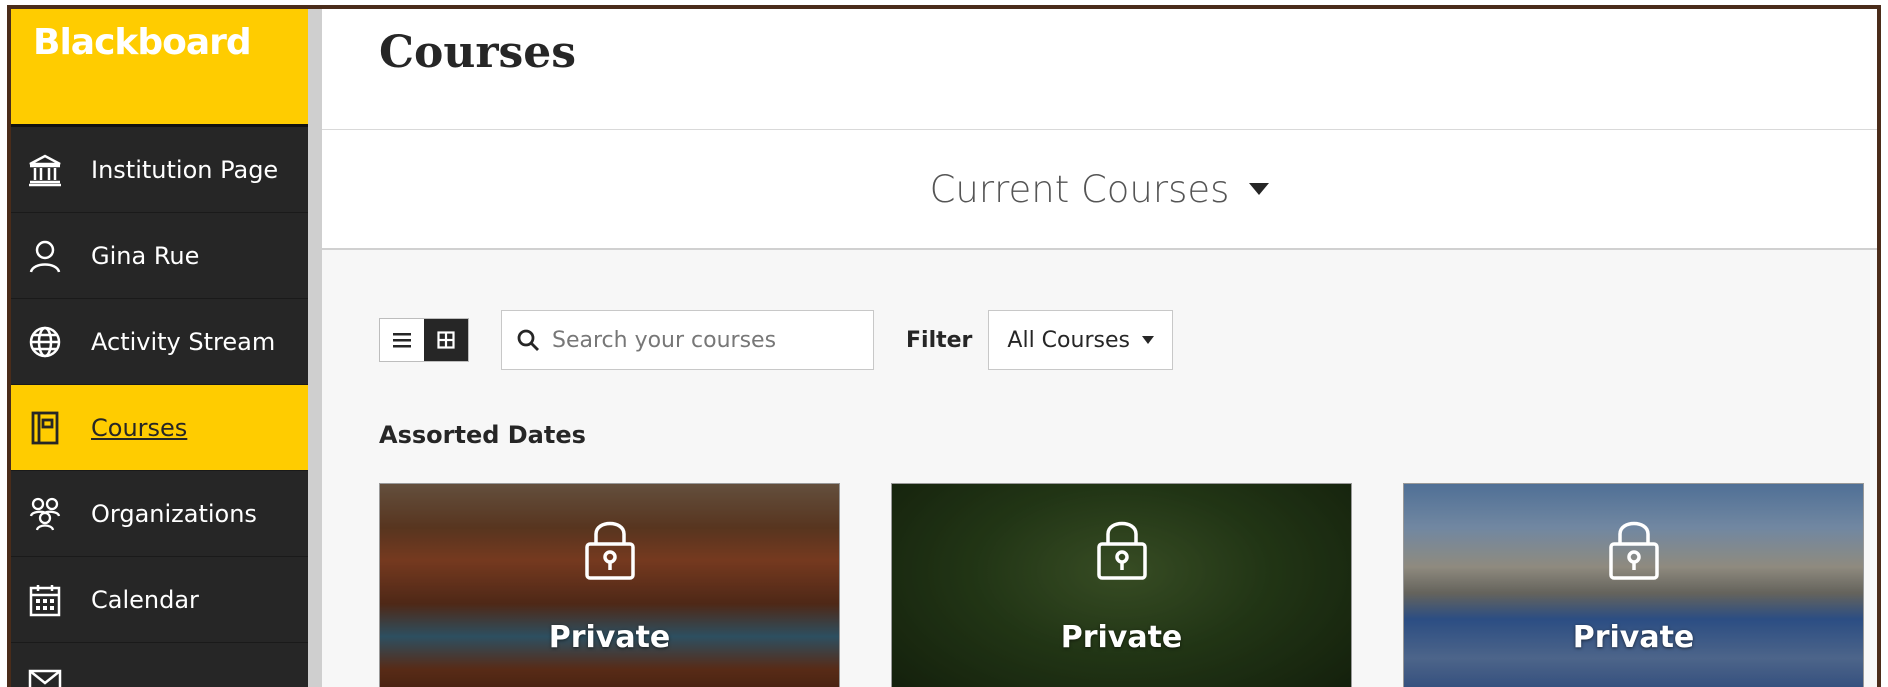 The width and height of the screenshot is (1888, 687). I want to click on sidebar-item-label: Organizations, so click(174, 513).